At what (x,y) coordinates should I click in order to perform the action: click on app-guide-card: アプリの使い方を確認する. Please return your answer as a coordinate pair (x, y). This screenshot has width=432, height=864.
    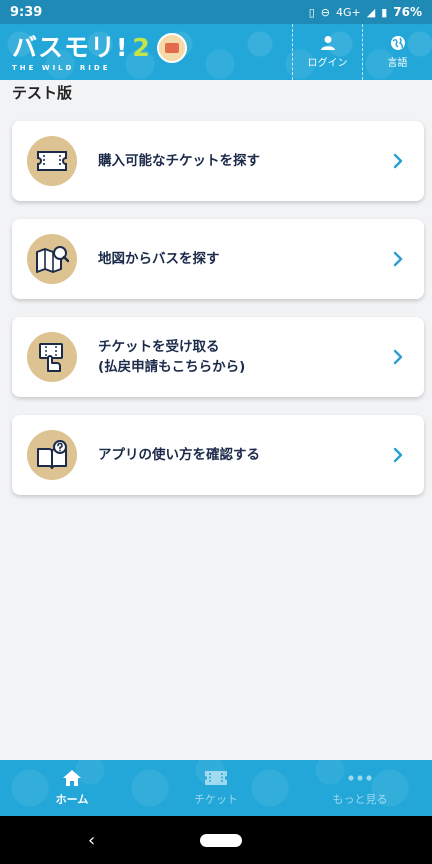
    Looking at the image, I should click on (218, 455).